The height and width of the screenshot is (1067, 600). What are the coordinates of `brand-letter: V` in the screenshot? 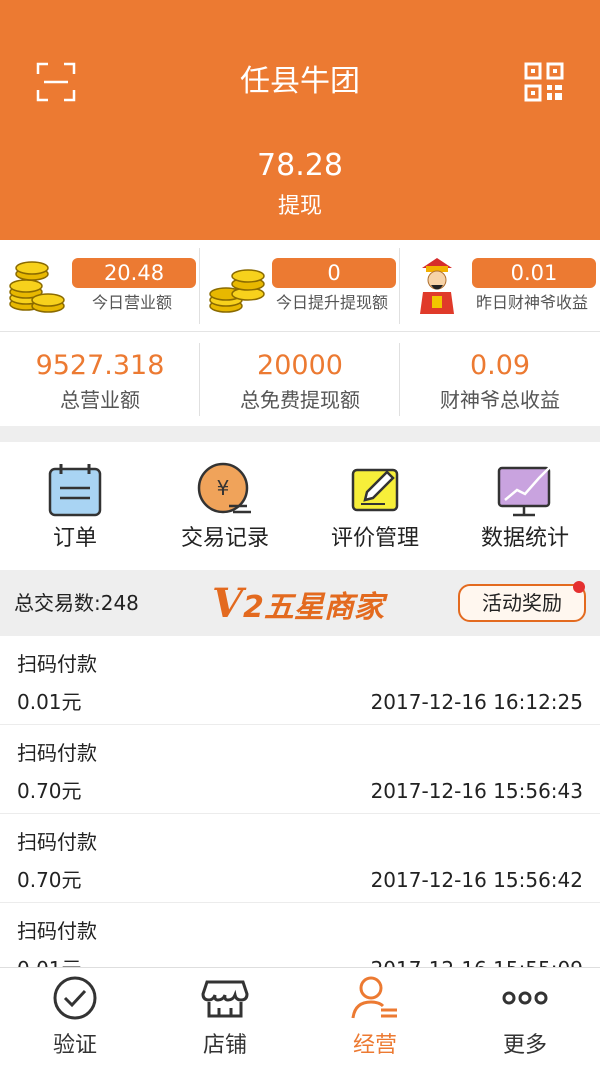 It's located at (228, 603).